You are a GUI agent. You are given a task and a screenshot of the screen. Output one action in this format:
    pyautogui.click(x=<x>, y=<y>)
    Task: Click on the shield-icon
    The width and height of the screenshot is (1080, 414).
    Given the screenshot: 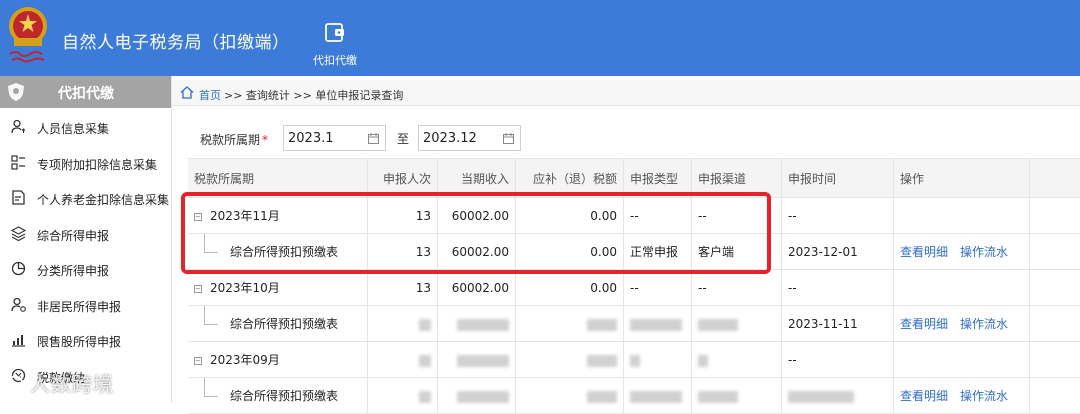 What is the action you would take?
    pyautogui.click(x=16, y=92)
    